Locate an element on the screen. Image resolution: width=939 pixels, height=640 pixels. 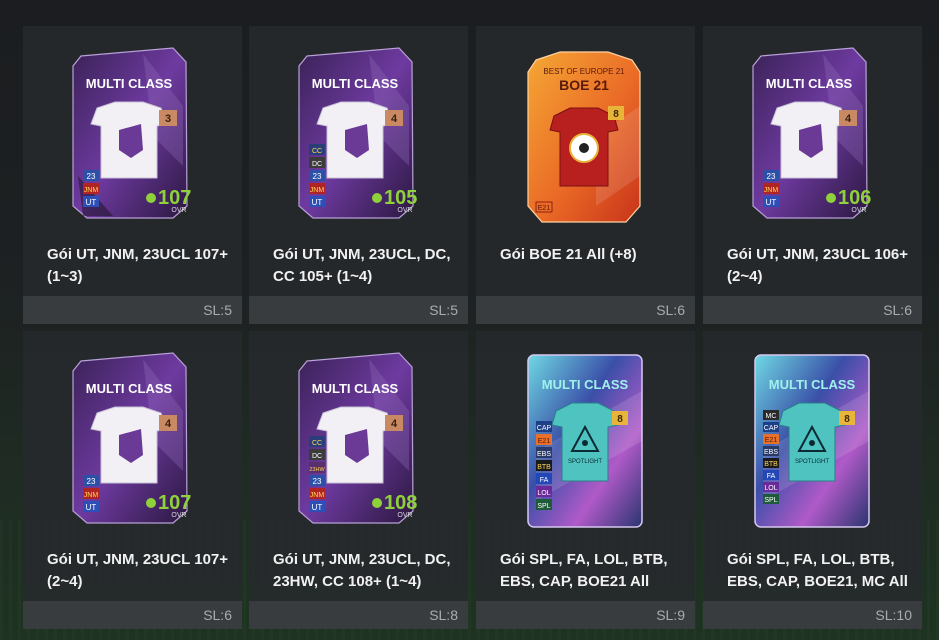
multi-class-card: MULTI CLASS 4 CC DC 23 JNM UT 105 OVR is located at coordinates (357, 133).